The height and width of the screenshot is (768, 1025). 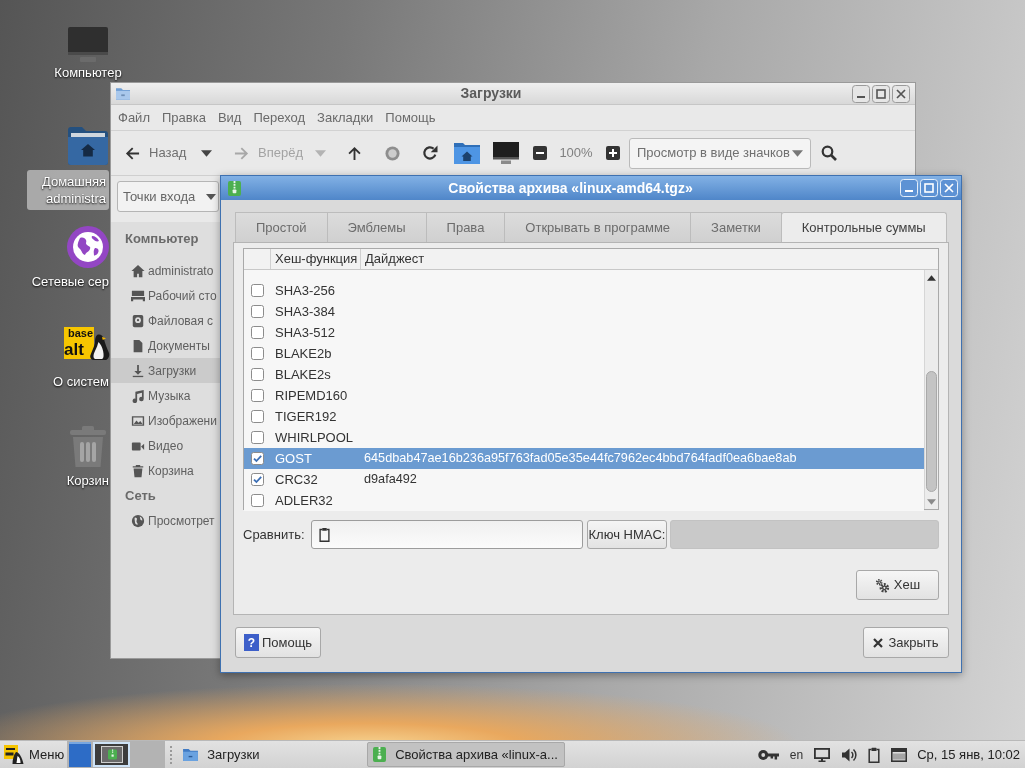 I want to click on sidebar-item: Файловая с, so click(x=165, y=320).